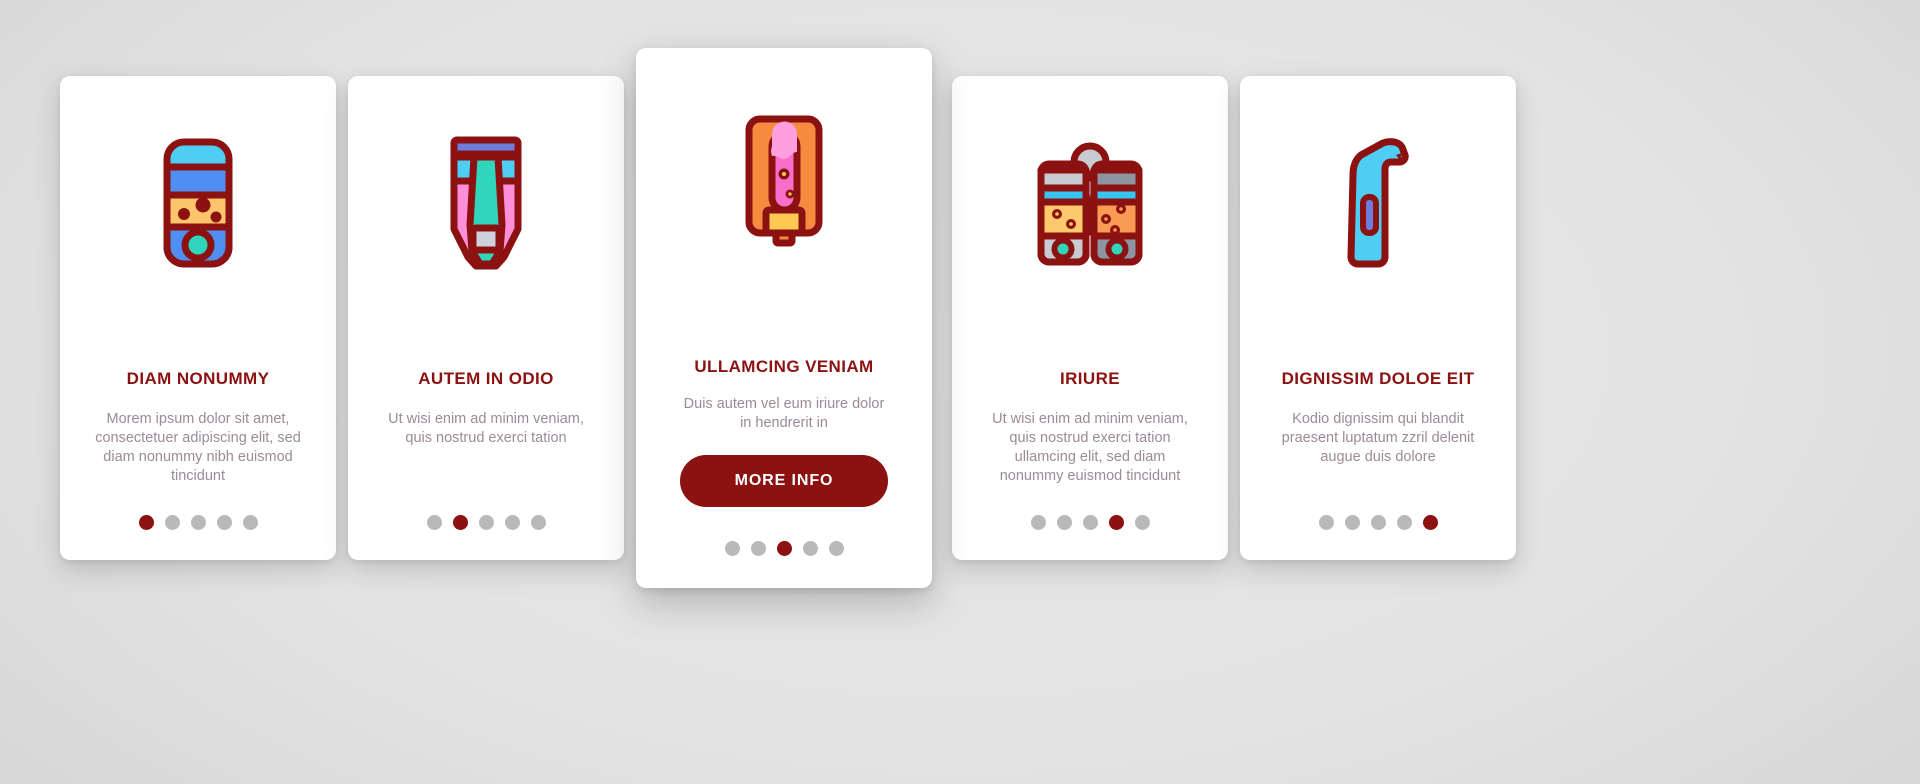 The height and width of the screenshot is (784, 1920). Describe the element at coordinates (784, 184) in the screenshot. I see `orange-soap-dispenser-icon` at that location.